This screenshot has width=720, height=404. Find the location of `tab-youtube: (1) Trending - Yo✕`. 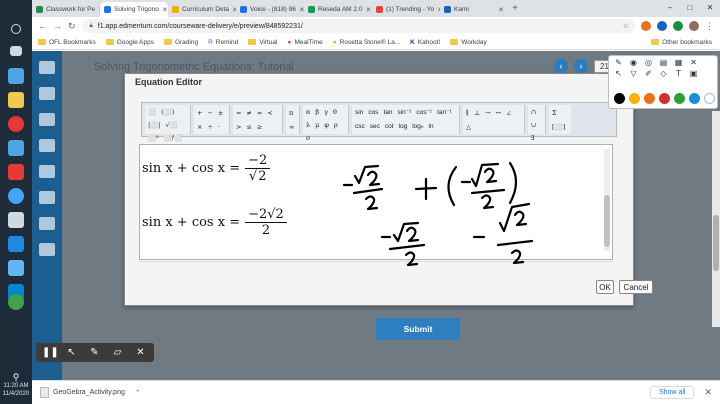

tab-youtube: (1) Trending - Yo✕ is located at coordinates (406, 9).